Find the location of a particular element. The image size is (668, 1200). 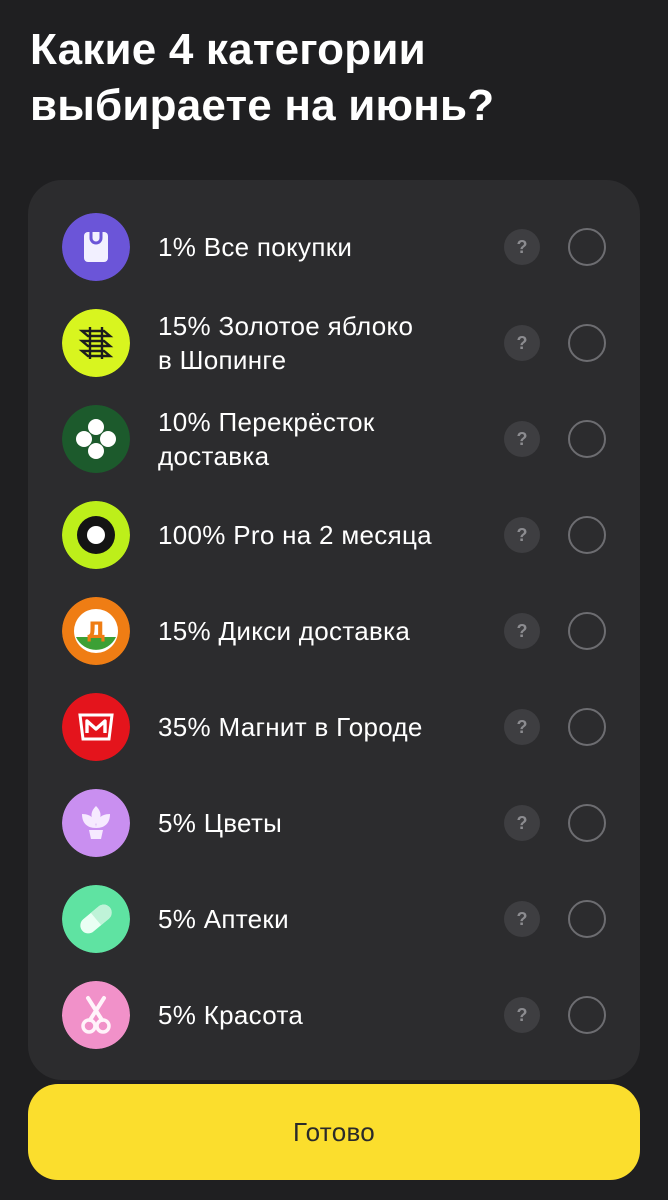

done-button: Готово is located at coordinates (334, 1132).